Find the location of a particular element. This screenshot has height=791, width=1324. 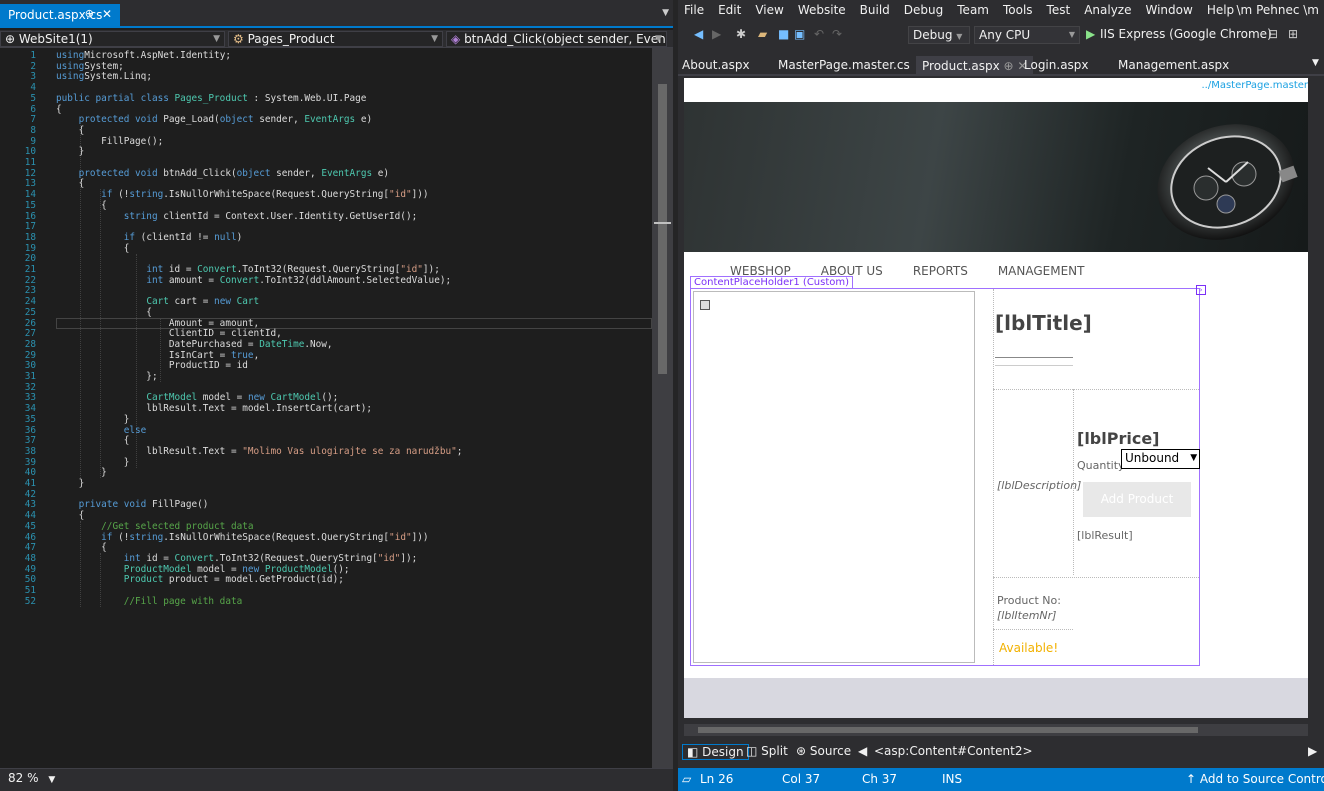

menu-analyze: Analyze is located at coordinates (1107, 10).